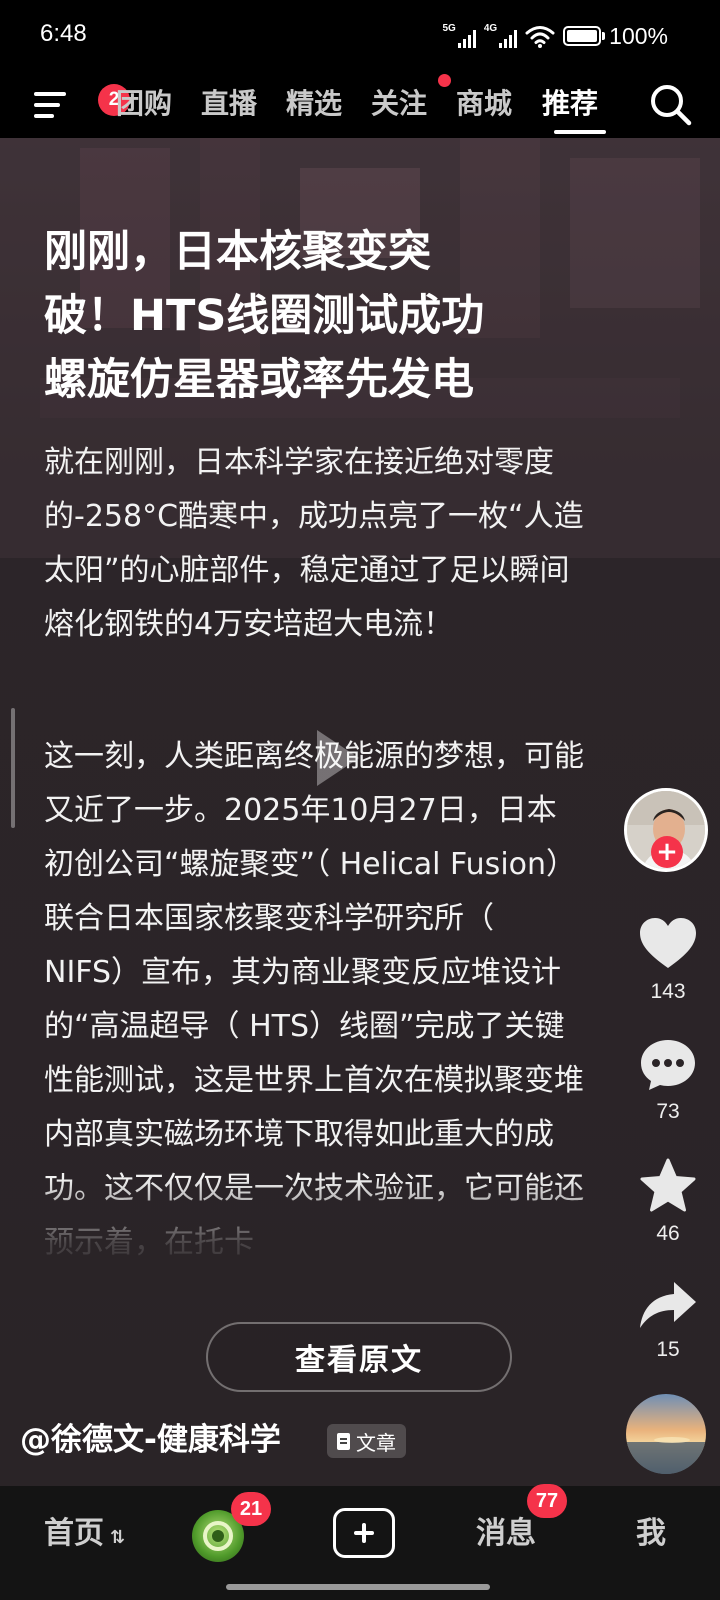  Describe the element at coordinates (314, 104) in the screenshot. I see `tab-featured: 精选` at that location.